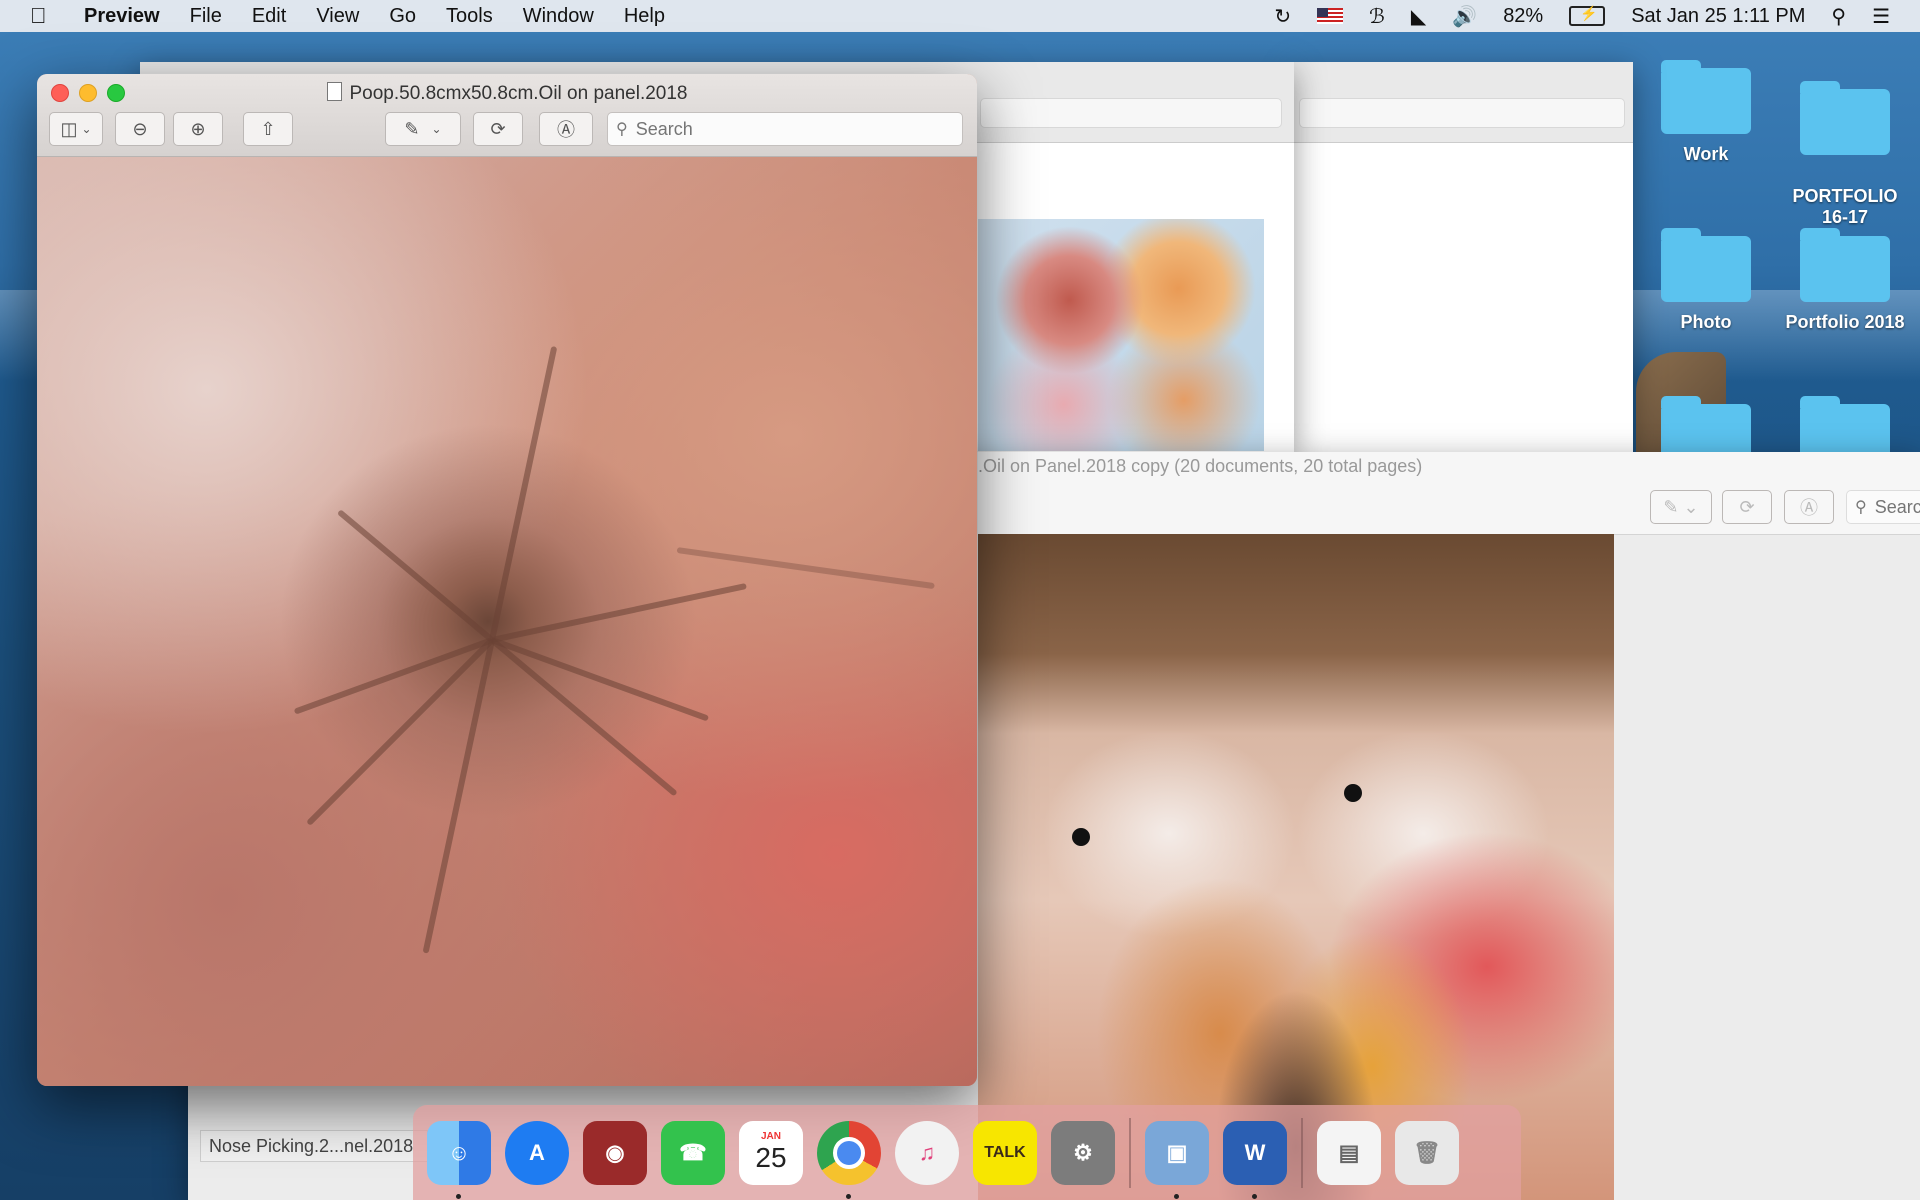 The height and width of the screenshot is (1200, 1920). I want to click on sidebar-toggle-button: ◫ ⌄, so click(76, 129).